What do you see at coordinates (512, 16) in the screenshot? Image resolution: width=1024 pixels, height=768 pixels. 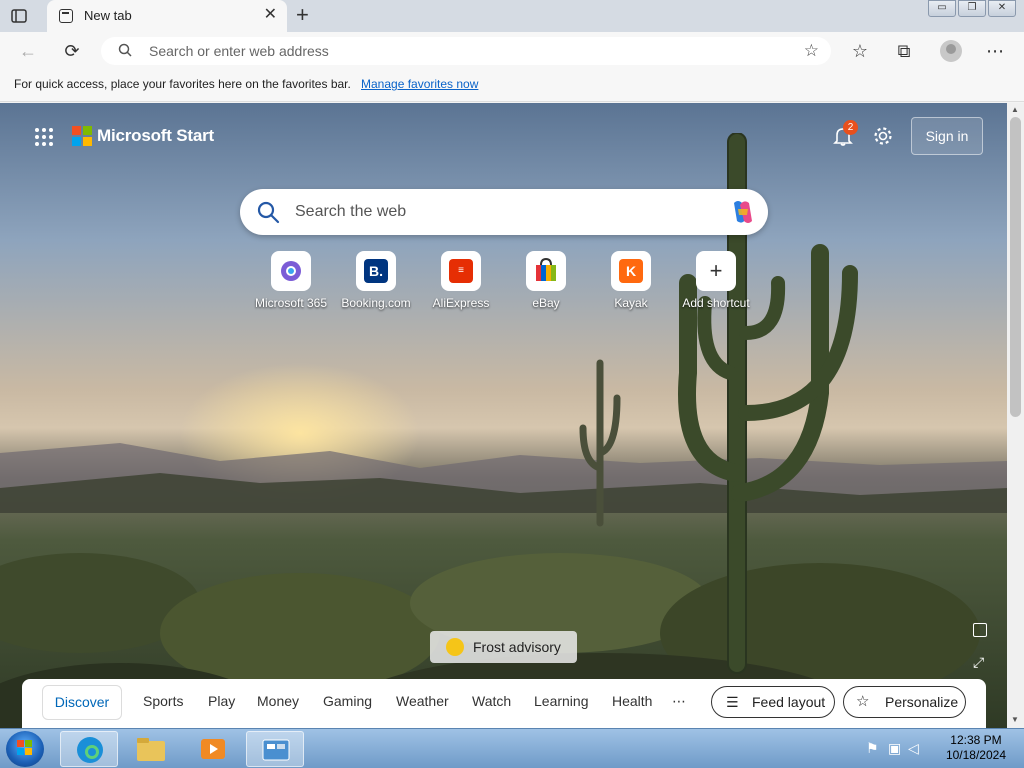 I see `tab-strip: New tab ✕ + ▭ ❐ ✕` at bounding box center [512, 16].